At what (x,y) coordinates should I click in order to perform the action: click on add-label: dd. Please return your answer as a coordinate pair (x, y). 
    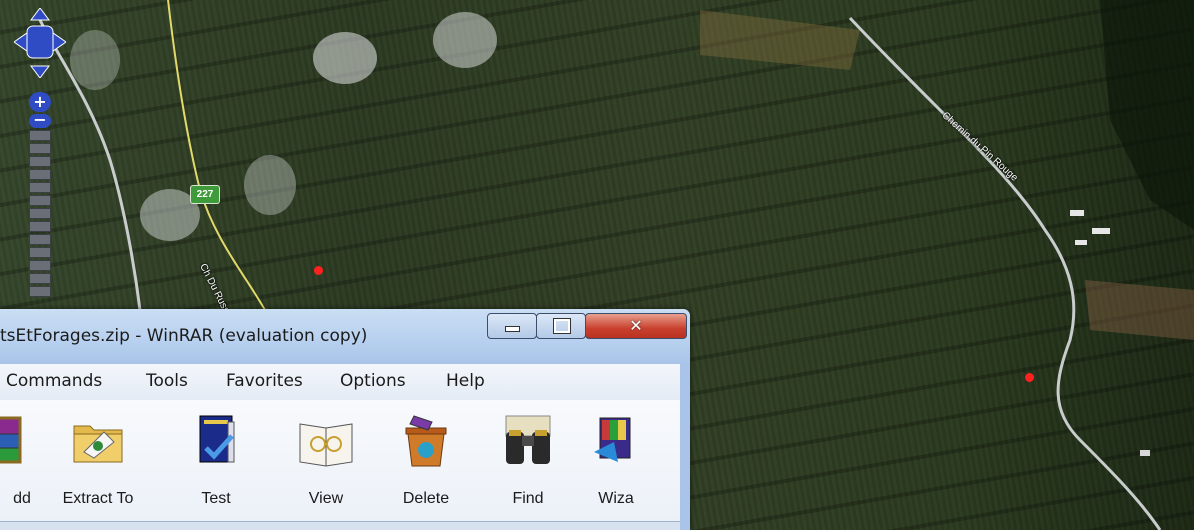
    Looking at the image, I should click on (22, 498).